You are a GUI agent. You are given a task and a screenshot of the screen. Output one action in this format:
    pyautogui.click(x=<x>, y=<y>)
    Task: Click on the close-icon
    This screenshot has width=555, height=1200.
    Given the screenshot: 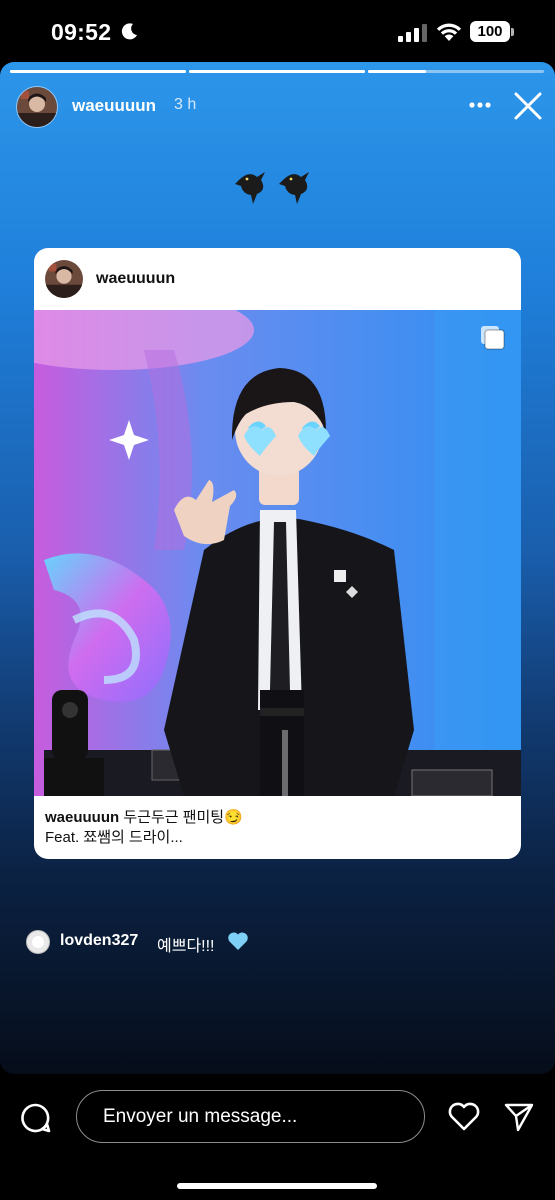 What is the action you would take?
    pyautogui.click(x=528, y=106)
    